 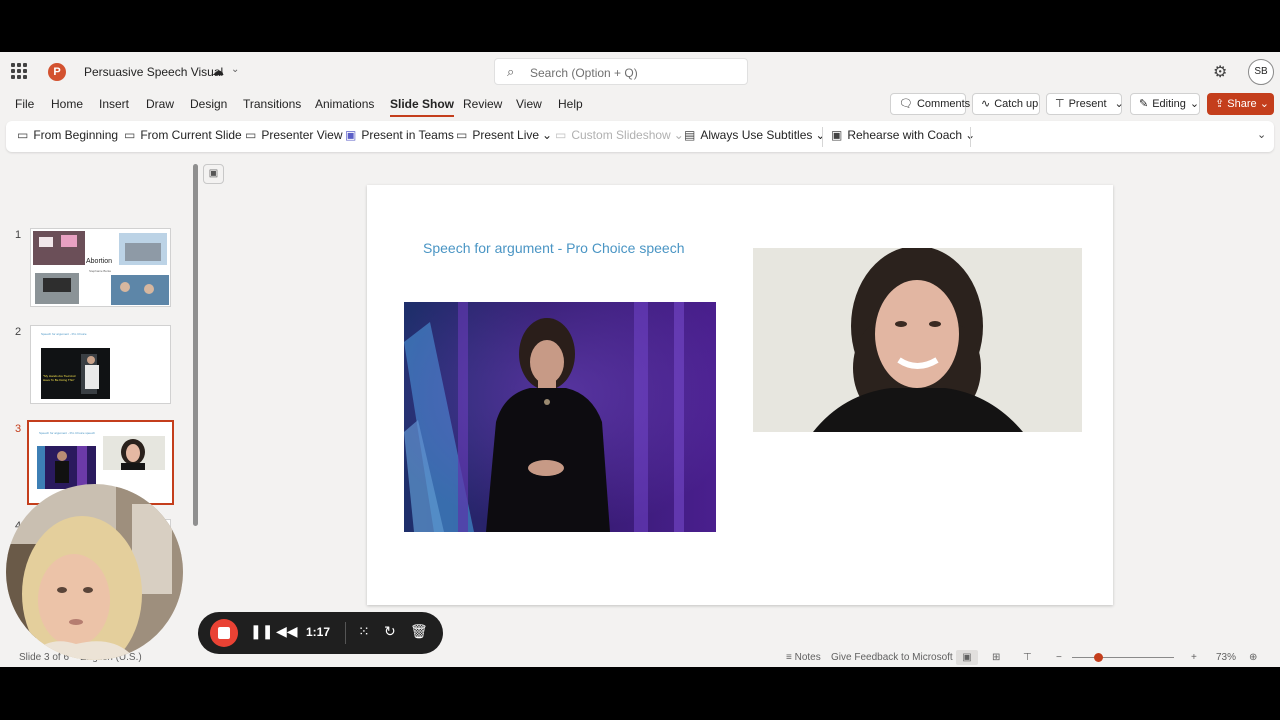 What do you see at coordinates (1253, 657) in the screenshot?
I see `fit-to-window-icon: ⊕` at bounding box center [1253, 657].